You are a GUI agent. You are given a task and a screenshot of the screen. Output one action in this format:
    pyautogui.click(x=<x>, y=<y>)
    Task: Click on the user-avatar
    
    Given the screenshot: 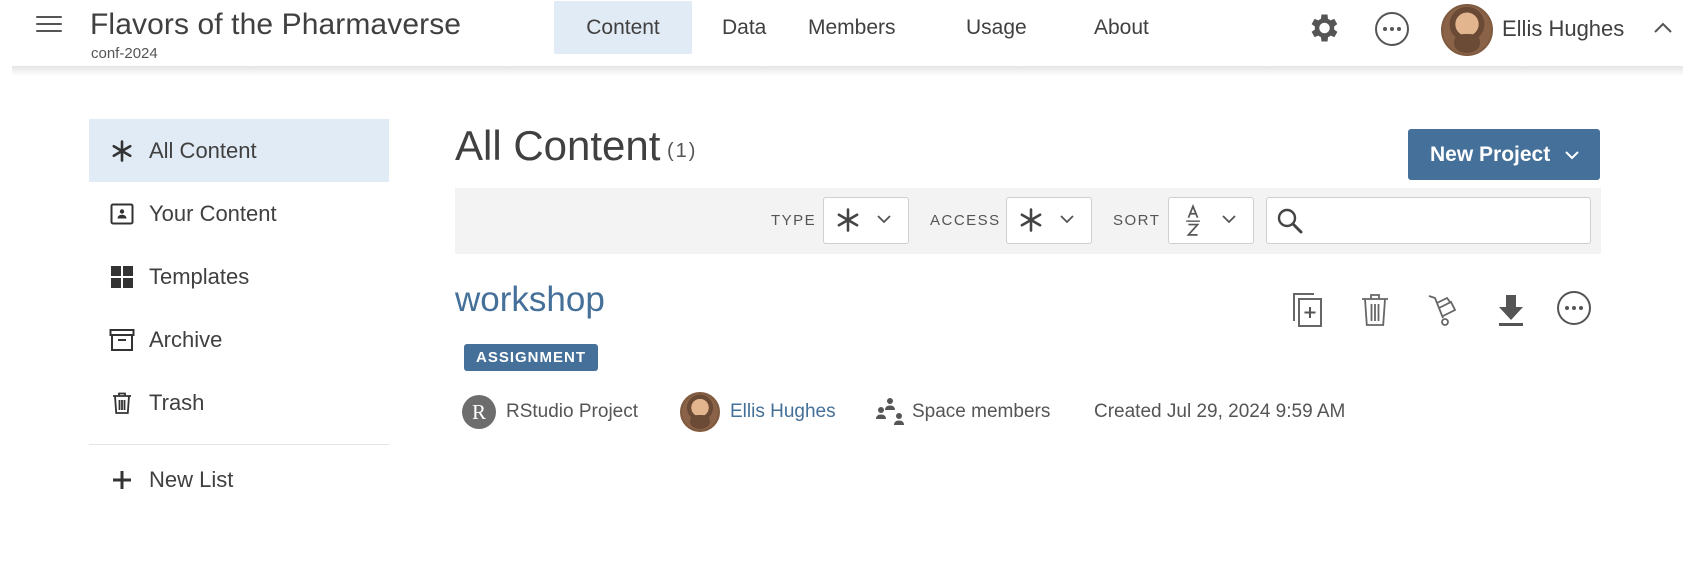 What is the action you would take?
    pyautogui.click(x=1467, y=30)
    